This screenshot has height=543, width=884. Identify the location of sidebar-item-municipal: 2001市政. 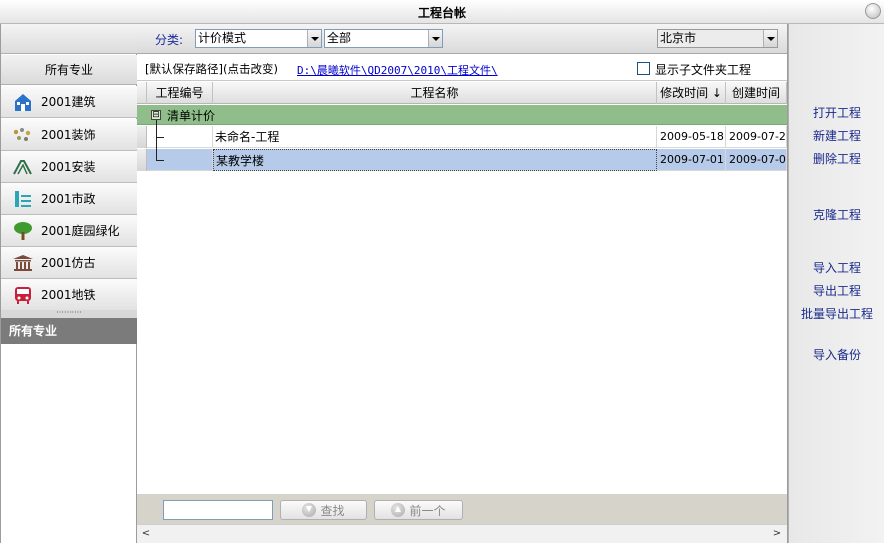
(69, 199).